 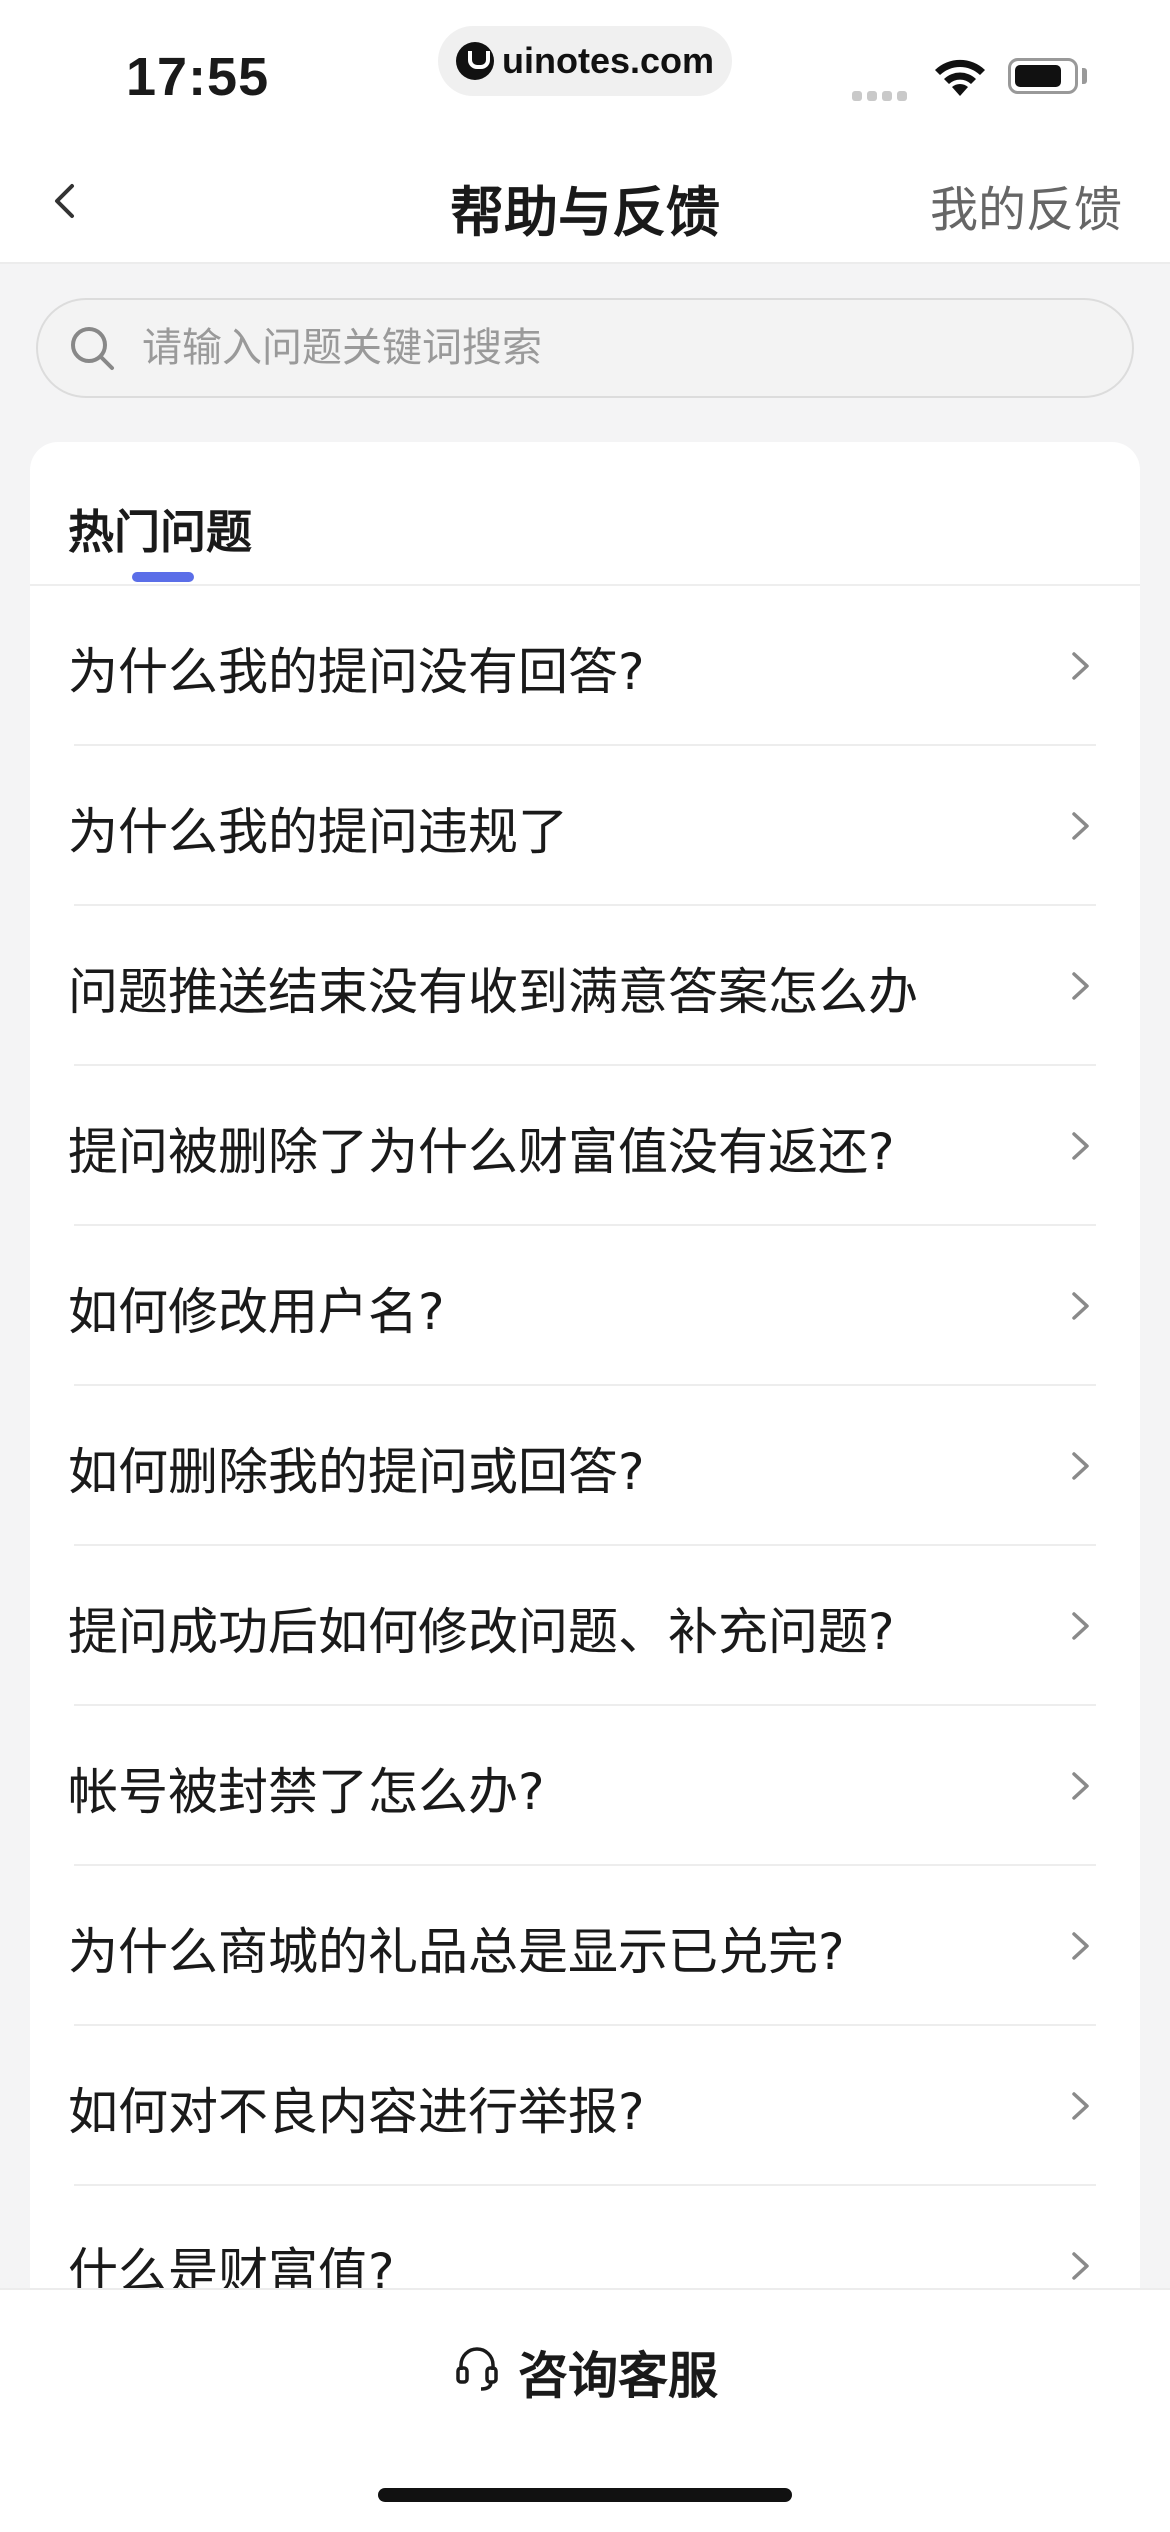 What do you see at coordinates (585, 2239) in the screenshot?
I see `list-item: 什么是财富值?` at bounding box center [585, 2239].